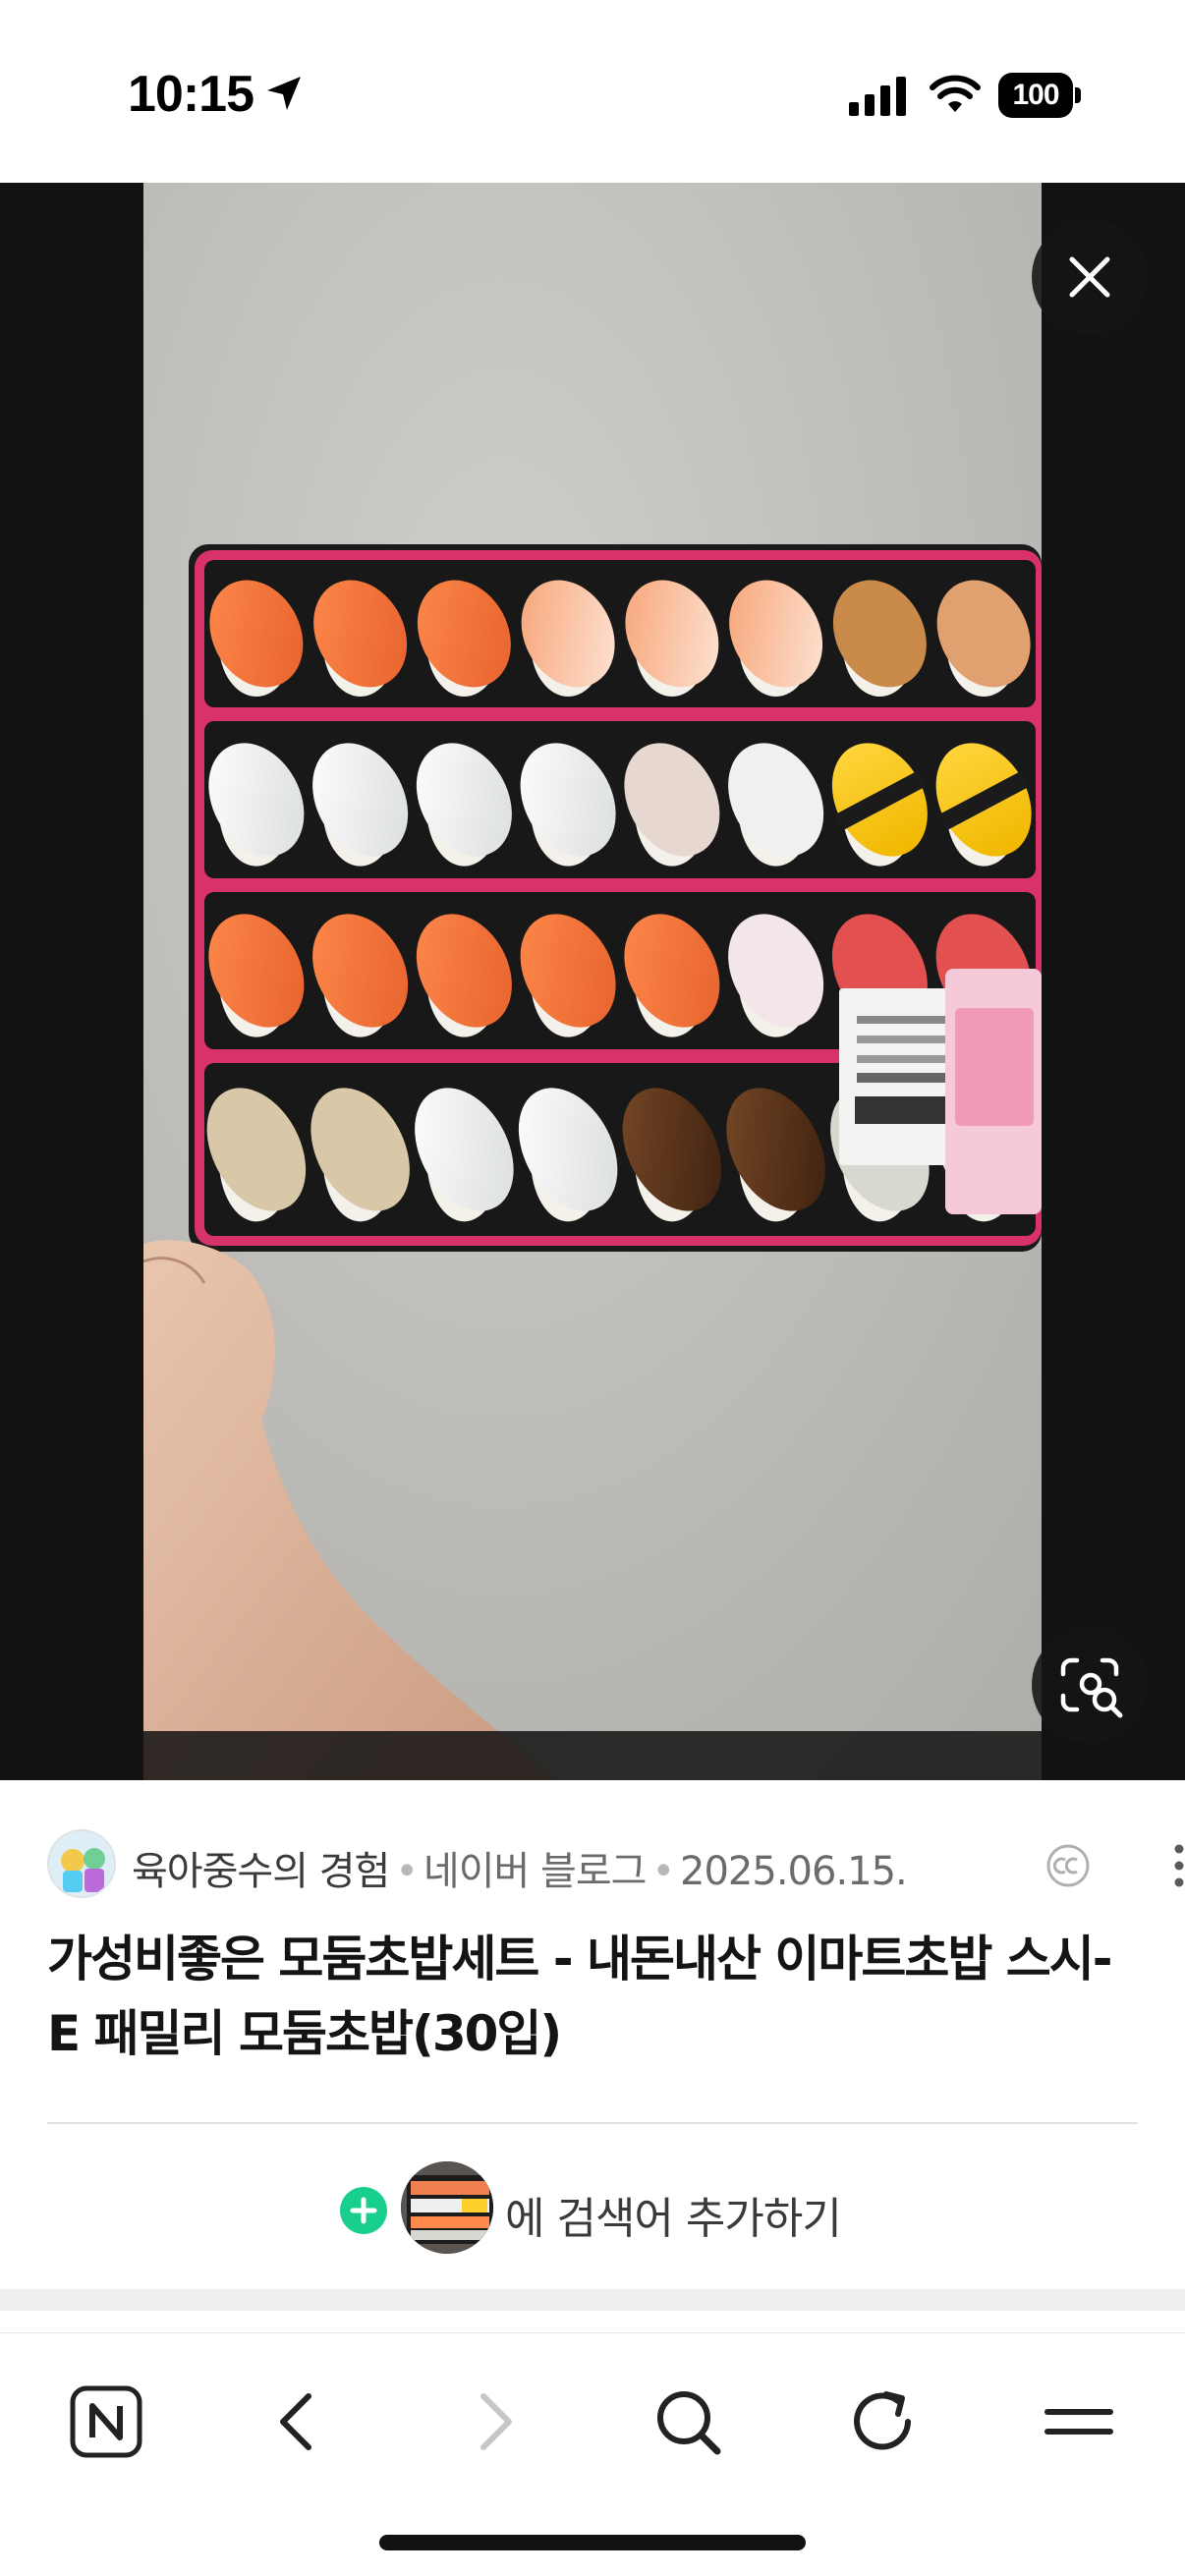 The height and width of the screenshot is (2576, 1185). I want to click on forward-button, so click(493, 2422).